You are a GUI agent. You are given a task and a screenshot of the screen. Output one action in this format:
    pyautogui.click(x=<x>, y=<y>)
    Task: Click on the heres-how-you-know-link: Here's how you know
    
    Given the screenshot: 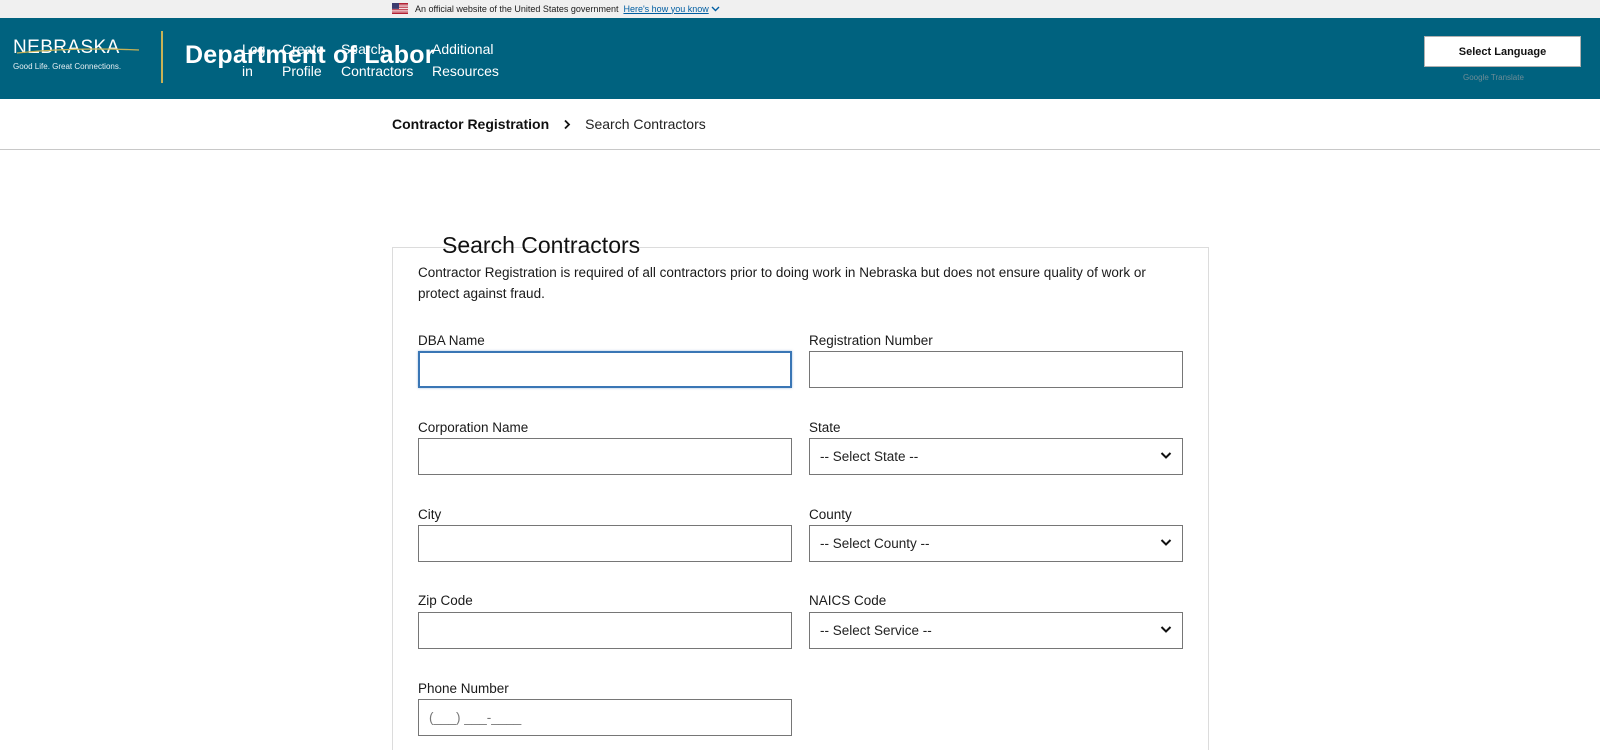 What is the action you would take?
    pyautogui.click(x=671, y=8)
    